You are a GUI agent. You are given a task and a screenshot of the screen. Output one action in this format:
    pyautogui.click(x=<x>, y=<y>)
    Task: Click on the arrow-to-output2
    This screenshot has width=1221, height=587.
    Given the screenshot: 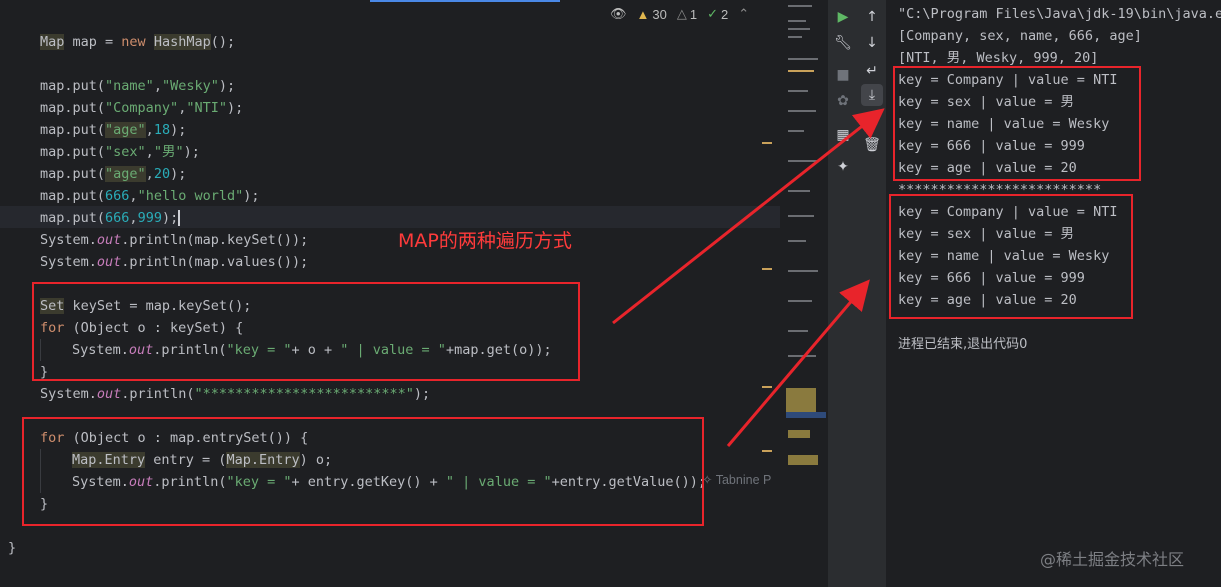 What is the action you would take?
    pyautogui.click(x=798, y=363)
    